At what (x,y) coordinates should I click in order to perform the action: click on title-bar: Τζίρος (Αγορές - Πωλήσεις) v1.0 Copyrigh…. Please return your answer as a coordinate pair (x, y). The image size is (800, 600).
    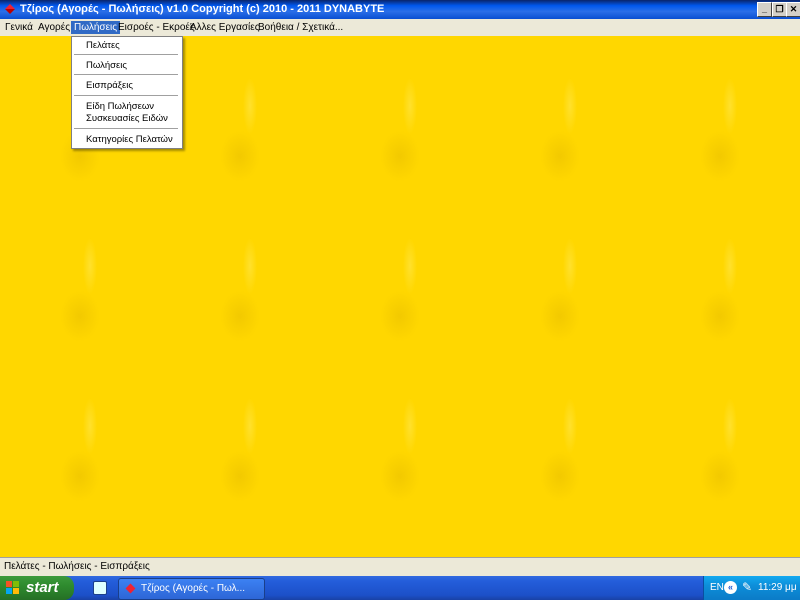
    Looking at the image, I should click on (400, 9).